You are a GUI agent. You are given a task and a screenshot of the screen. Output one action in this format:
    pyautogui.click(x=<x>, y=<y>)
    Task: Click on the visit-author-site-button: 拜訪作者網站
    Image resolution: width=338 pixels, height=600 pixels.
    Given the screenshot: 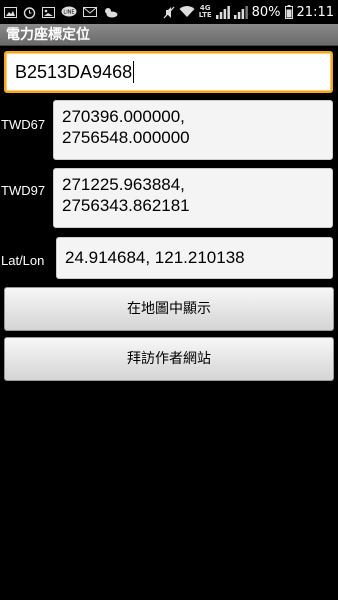 What is the action you would take?
    pyautogui.click(x=169, y=359)
    